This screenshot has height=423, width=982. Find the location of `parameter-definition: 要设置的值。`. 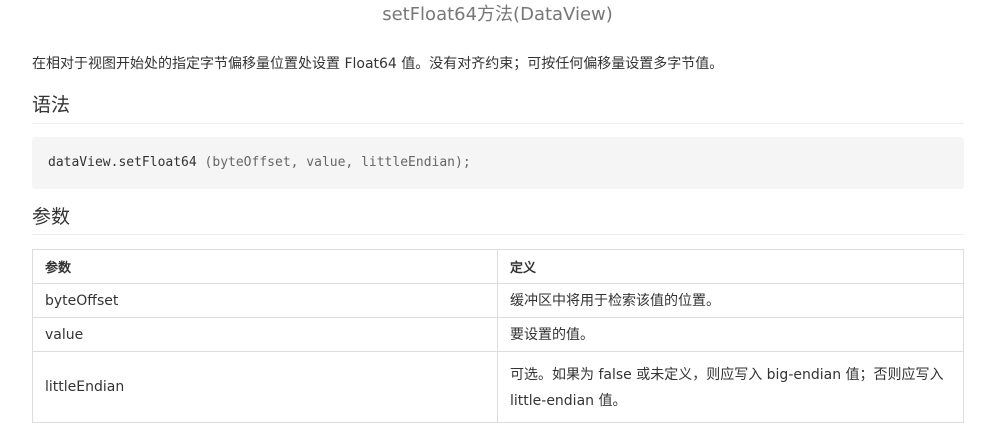

parameter-definition: 要设置的值。 is located at coordinates (730, 334).